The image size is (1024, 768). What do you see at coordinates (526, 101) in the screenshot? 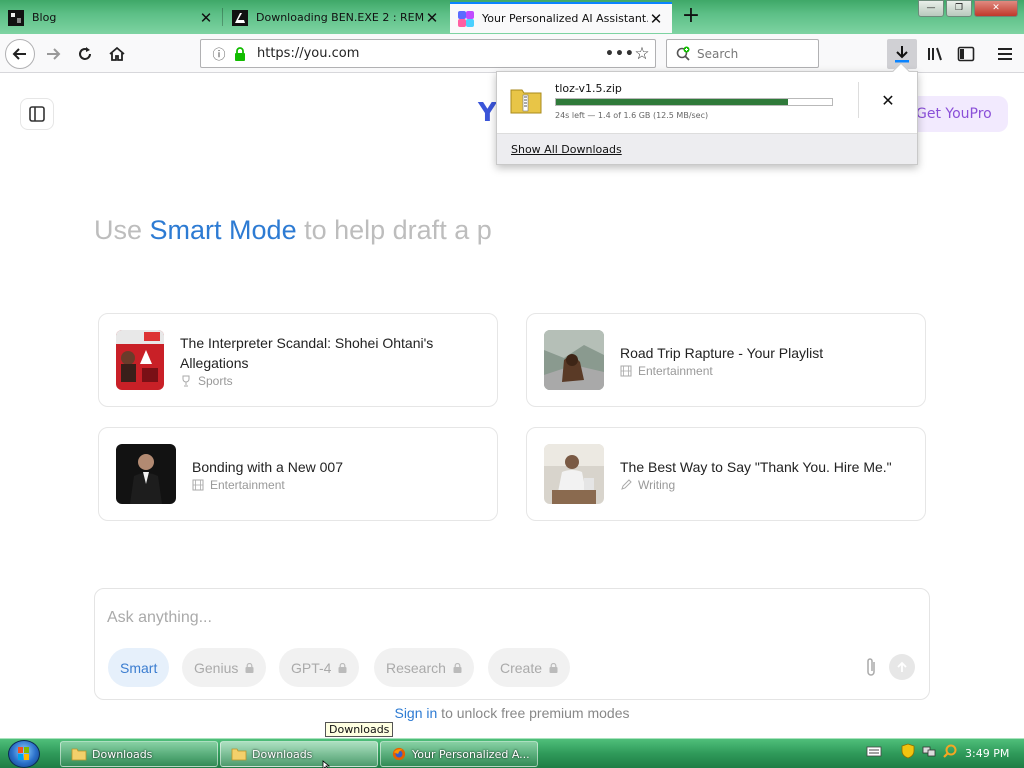
I see `zip-file-icon` at bounding box center [526, 101].